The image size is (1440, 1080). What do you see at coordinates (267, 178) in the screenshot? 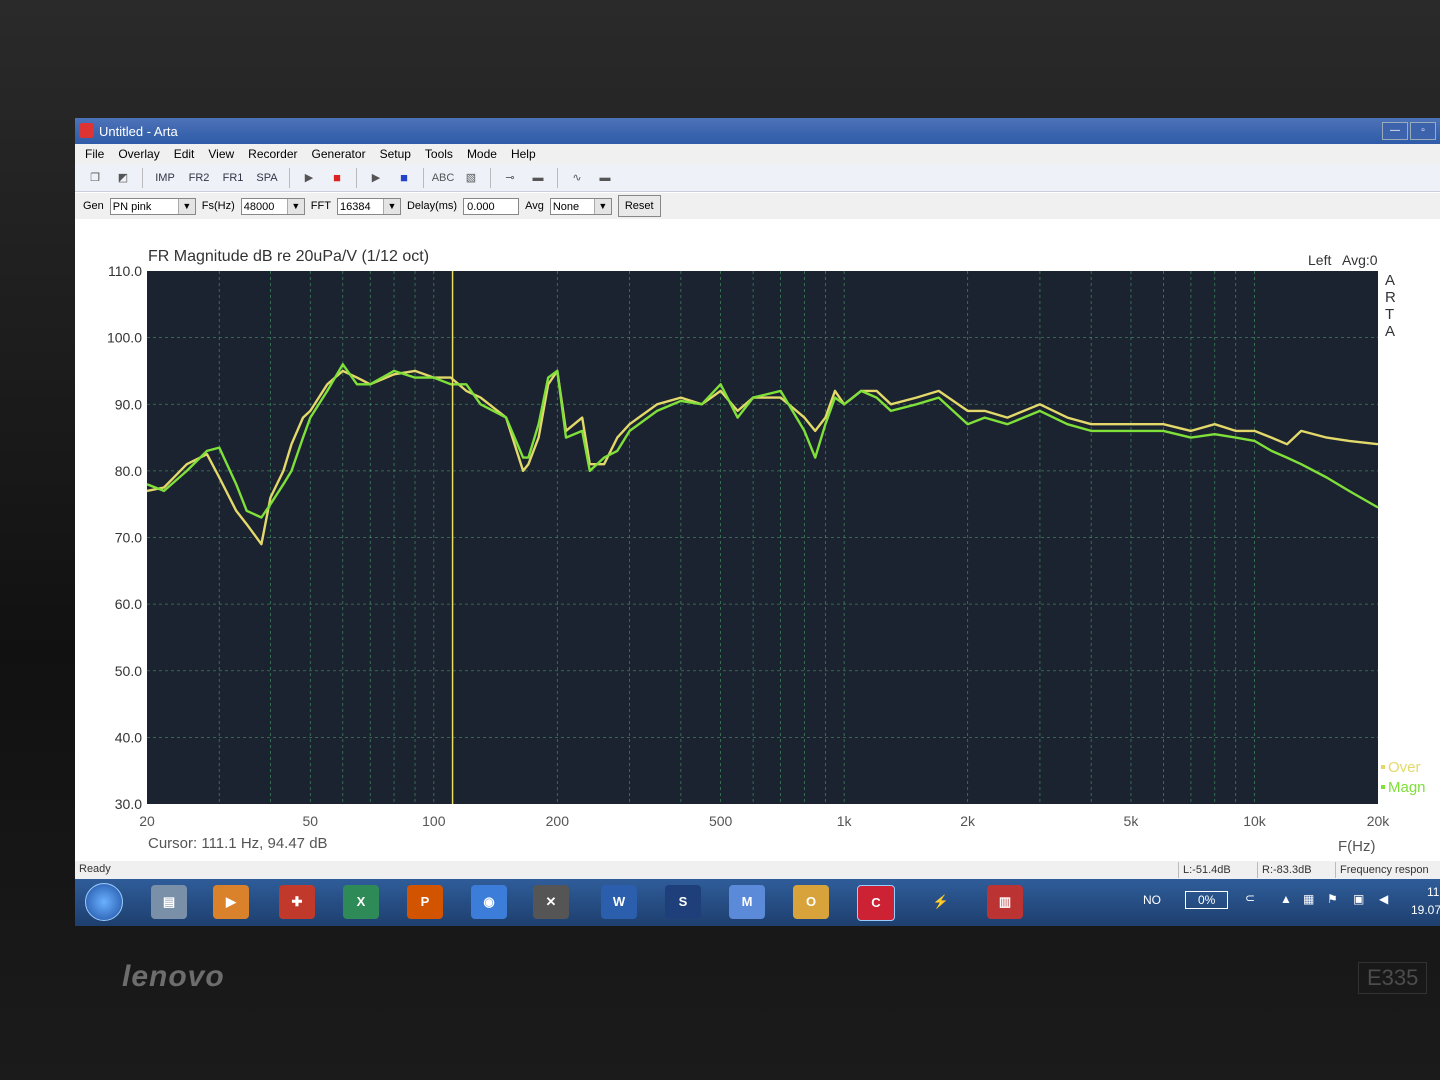
I see `spa-mode-button: SPA` at bounding box center [267, 178].